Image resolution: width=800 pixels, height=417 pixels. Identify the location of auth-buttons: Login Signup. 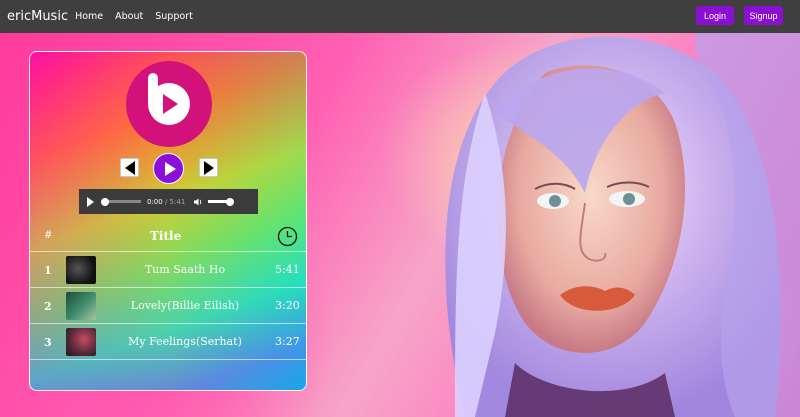
(739, 15).